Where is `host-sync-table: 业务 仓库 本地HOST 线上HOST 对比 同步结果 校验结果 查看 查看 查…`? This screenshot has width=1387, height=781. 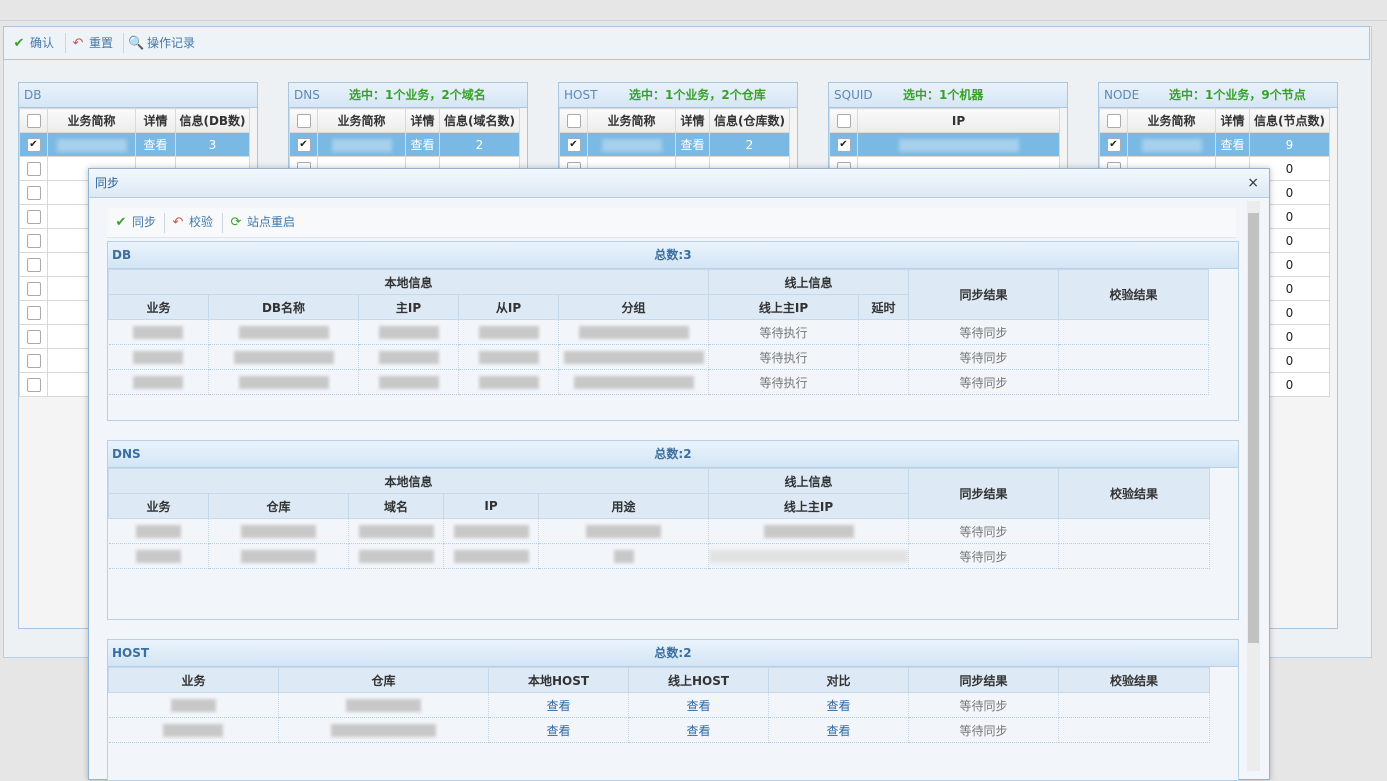
host-sync-table: 业务 仓库 本地HOST 线上HOST 对比 同步结果 校验结果 查看 查看 查… is located at coordinates (659, 705).